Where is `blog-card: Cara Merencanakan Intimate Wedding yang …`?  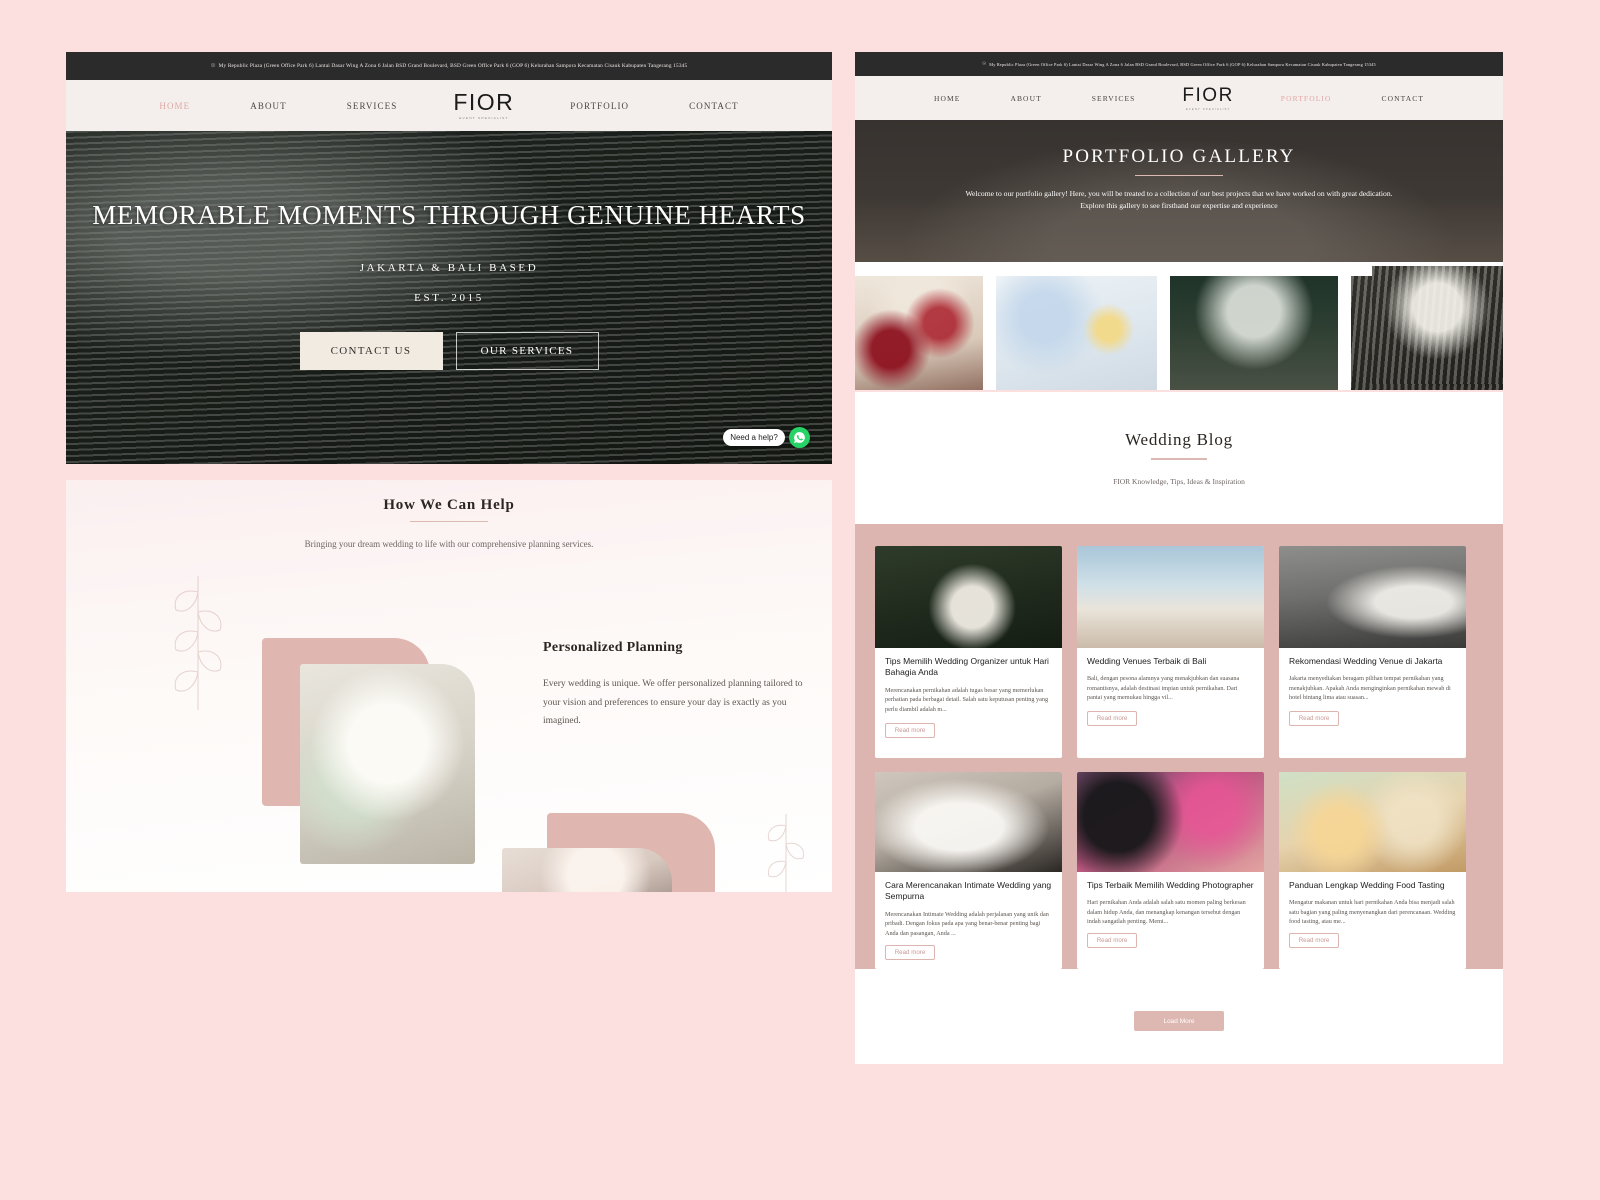
blog-card: Cara Merencanakan Intimate Wedding yang … is located at coordinates (968, 870).